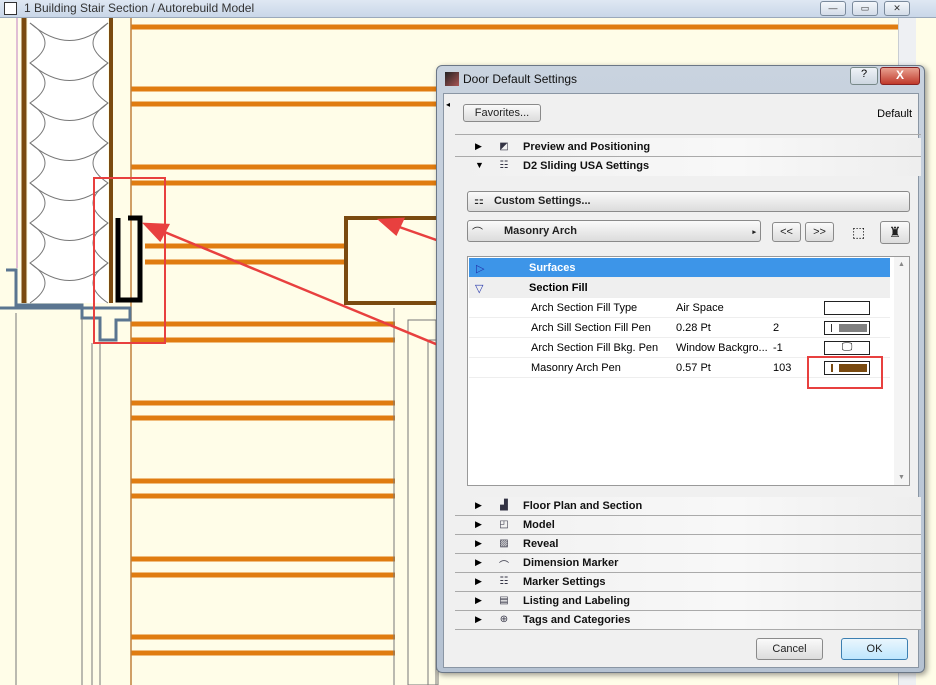 The height and width of the screenshot is (685, 936). I want to click on param-row: Arch Sill Section Fill Pen 0.28 Pt 2, so click(679, 328).